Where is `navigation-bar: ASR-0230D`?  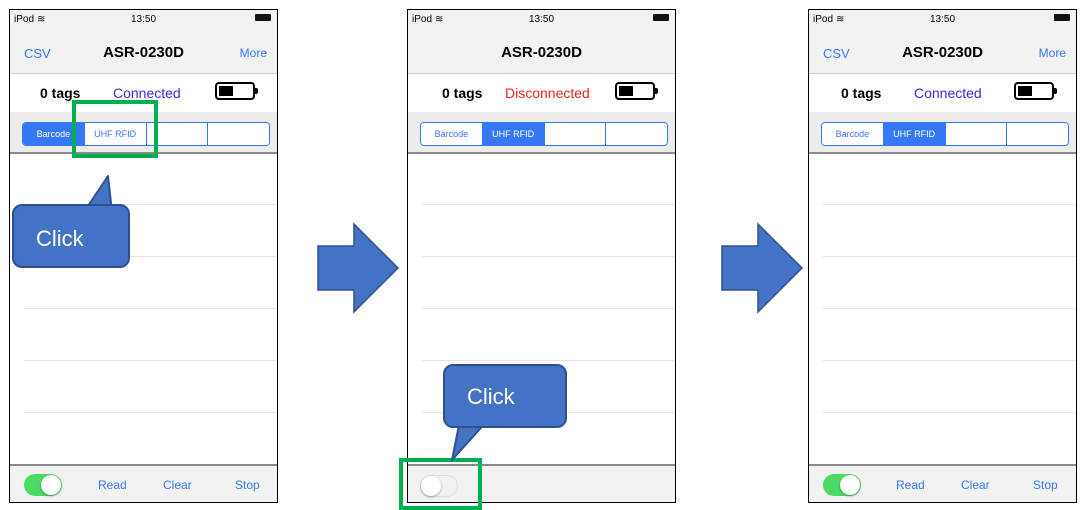
navigation-bar: ASR-0230D is located at coordinates (541, 53).